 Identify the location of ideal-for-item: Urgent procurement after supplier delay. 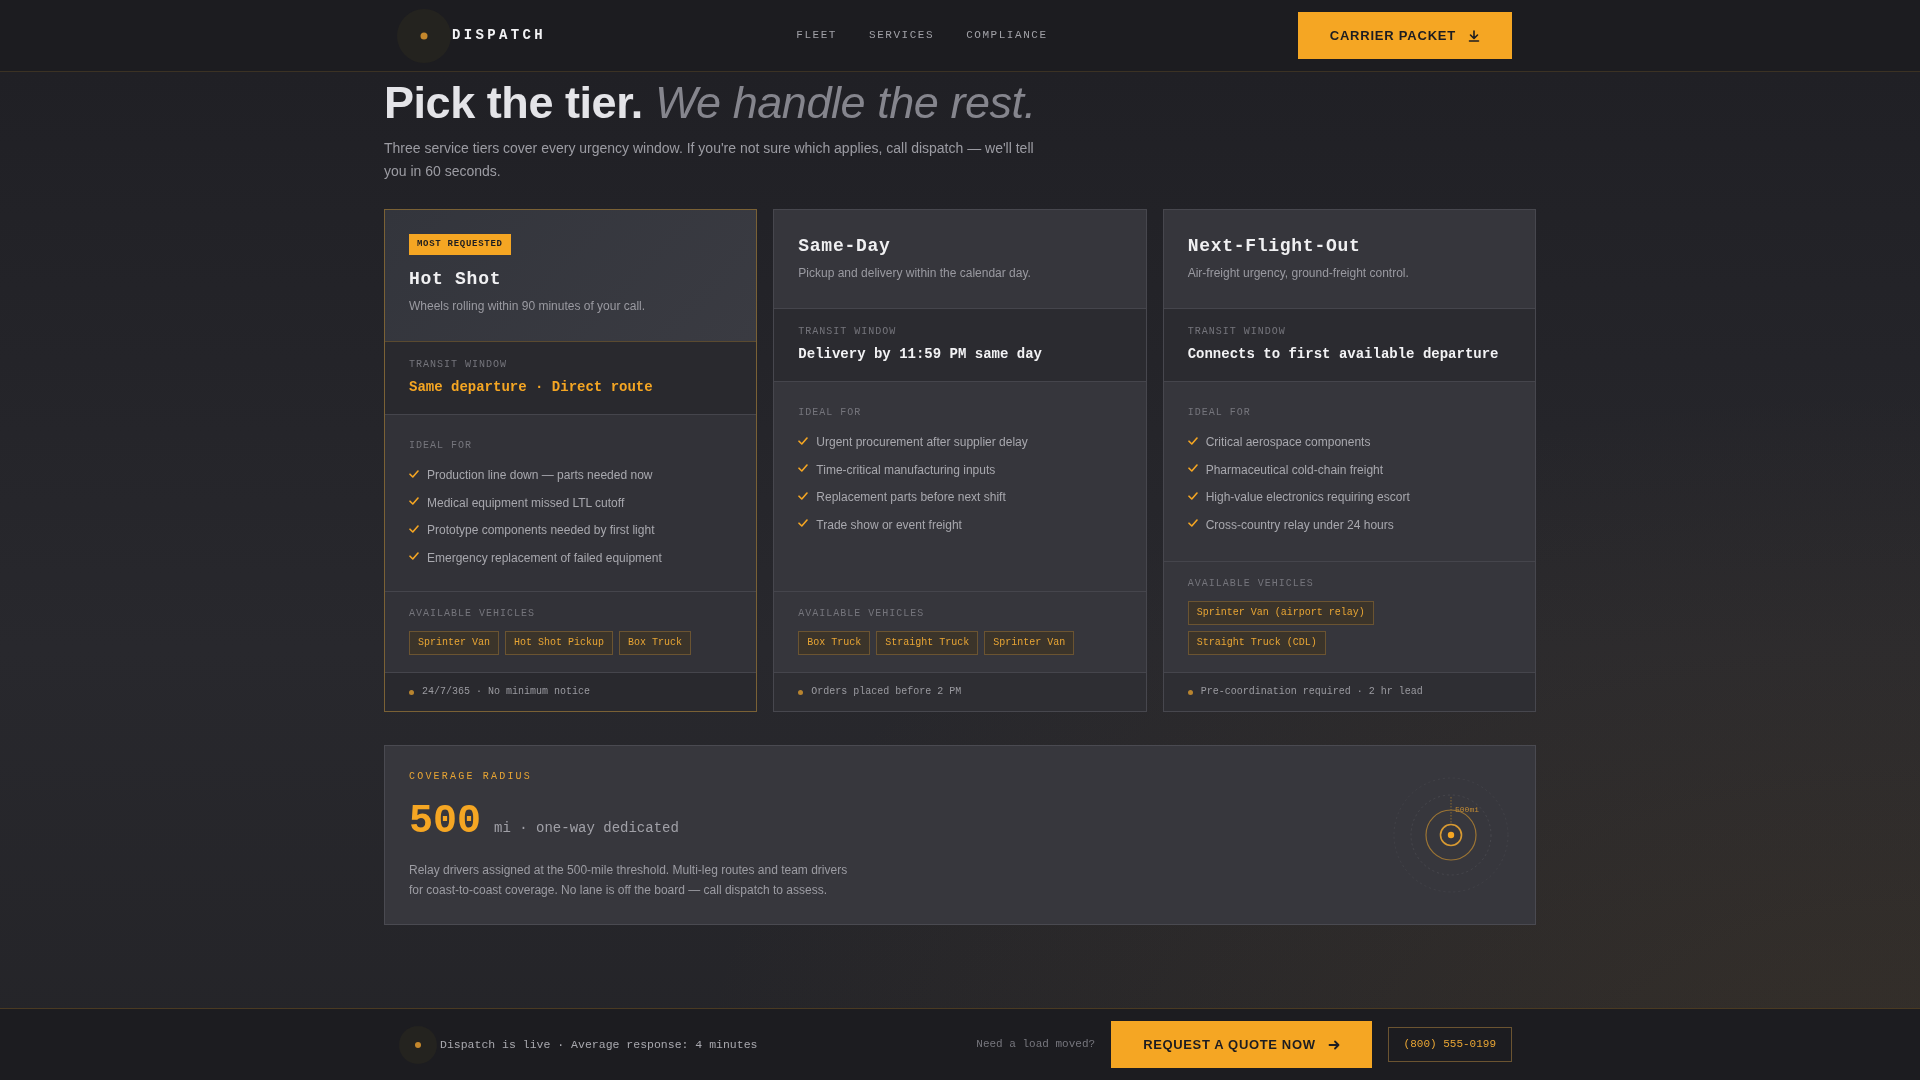
(922, 442).